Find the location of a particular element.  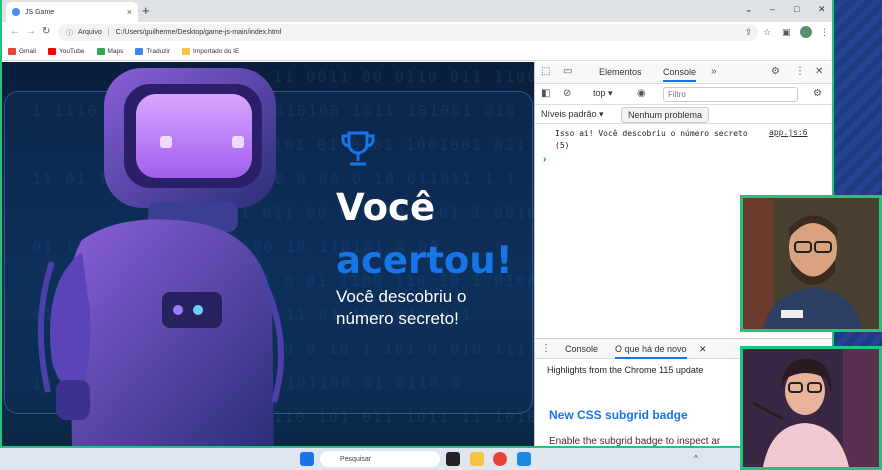

whats-new-feature-text: Enable the subgrid badge to inspect ar is located at coordinates (635, 441).